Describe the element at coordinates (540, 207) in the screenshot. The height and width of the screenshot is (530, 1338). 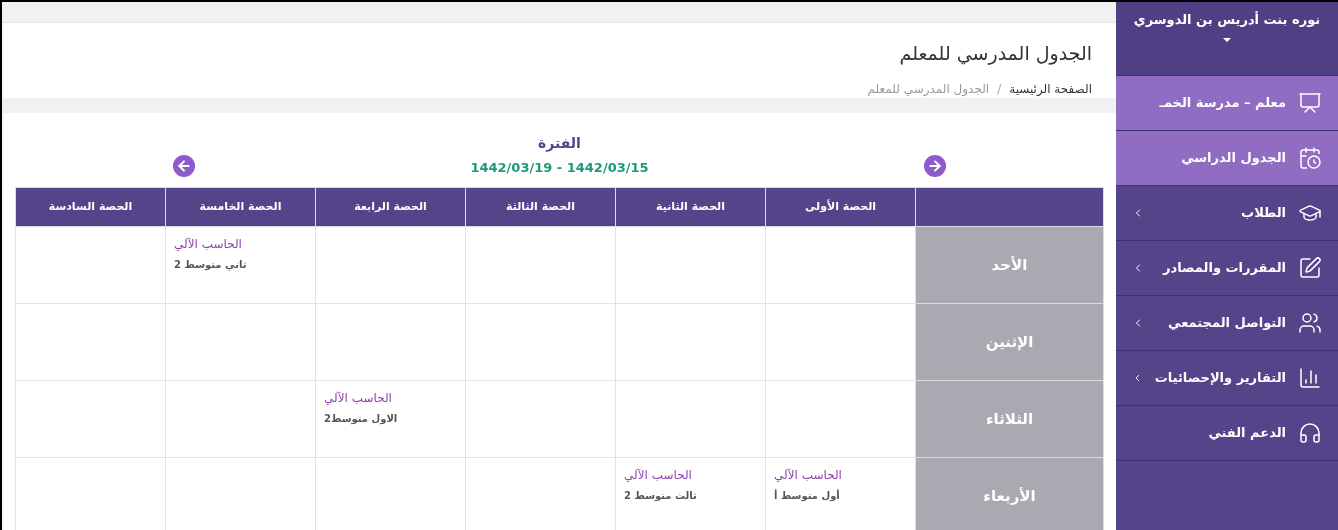
I see `column-header: الحصة الثالثة` at that location.